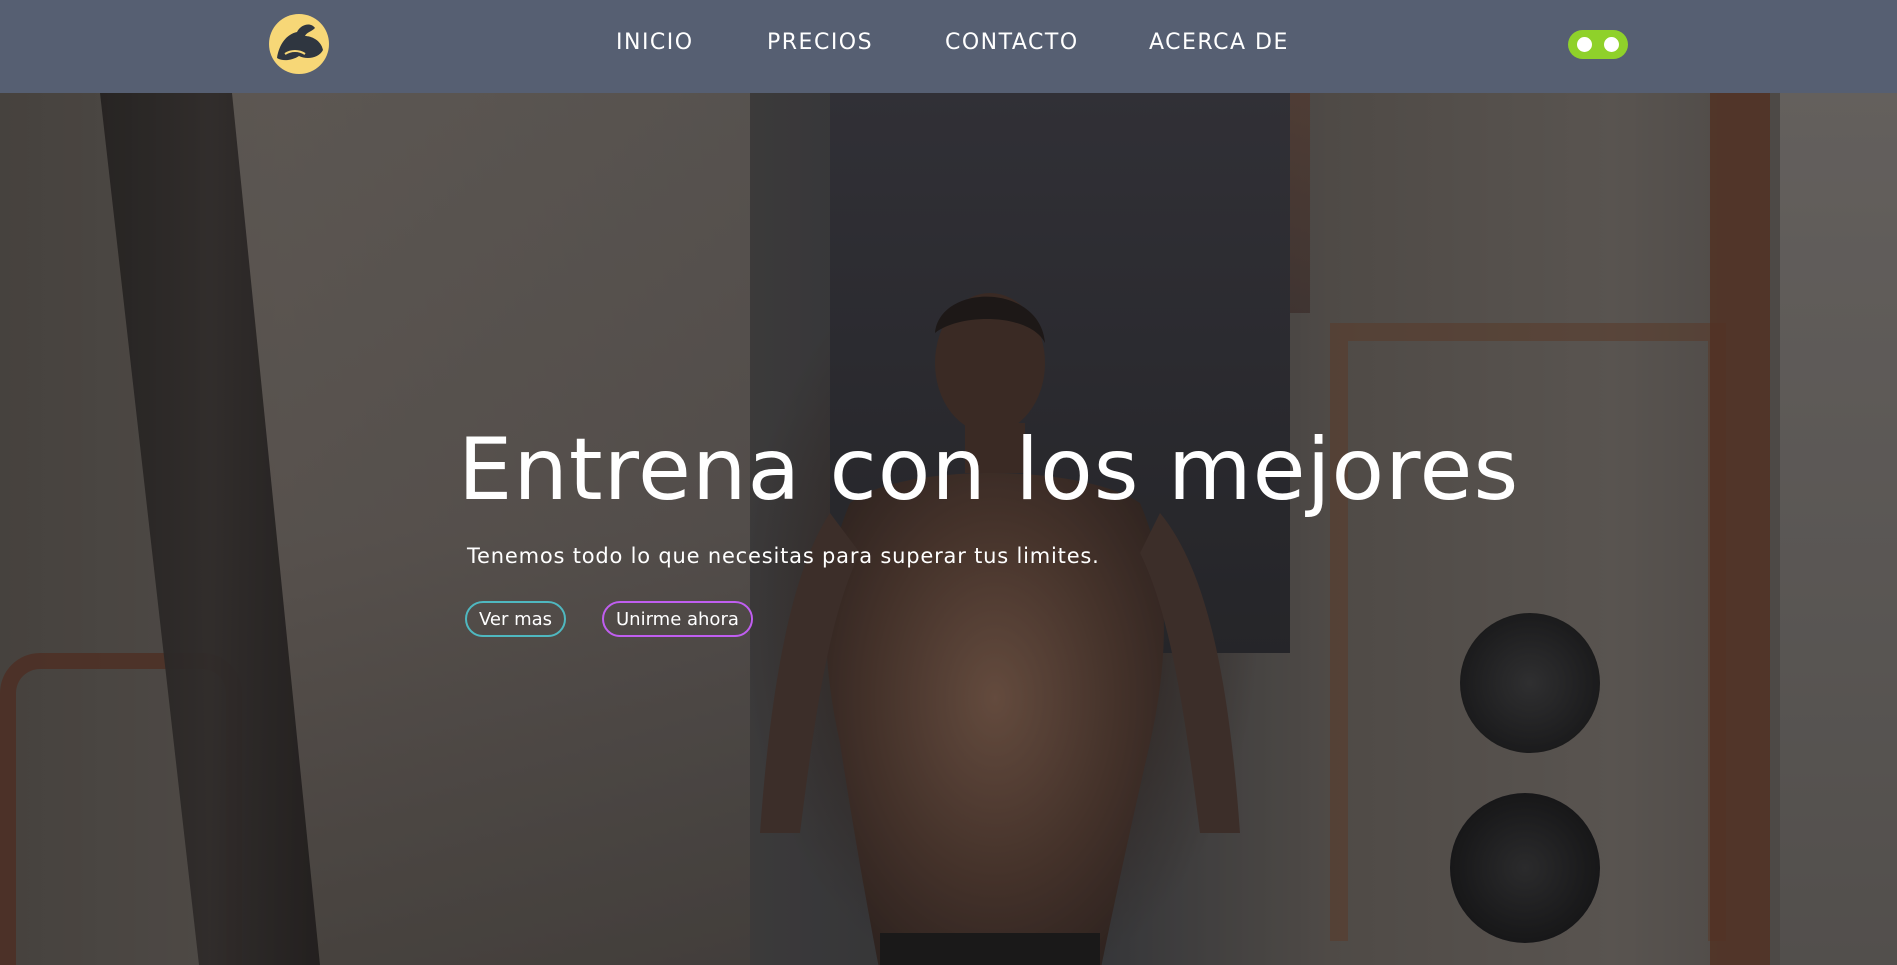 Image resolution: width=1897 pixels, height=965 pixels. I want to click on nav-link-inicio: INICIO, so click(655, 42).